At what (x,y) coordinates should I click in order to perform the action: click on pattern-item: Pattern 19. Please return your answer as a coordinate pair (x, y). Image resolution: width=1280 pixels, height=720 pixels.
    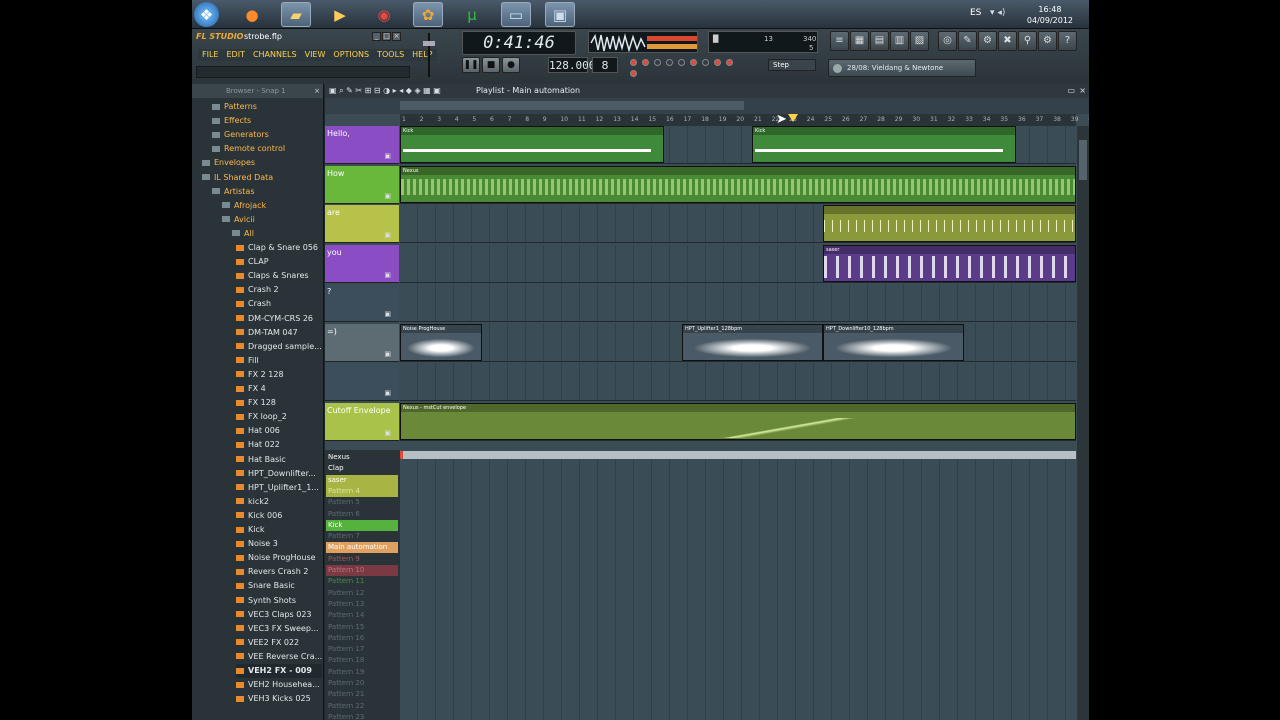
    Looking at the image, I should click on (362, 672).